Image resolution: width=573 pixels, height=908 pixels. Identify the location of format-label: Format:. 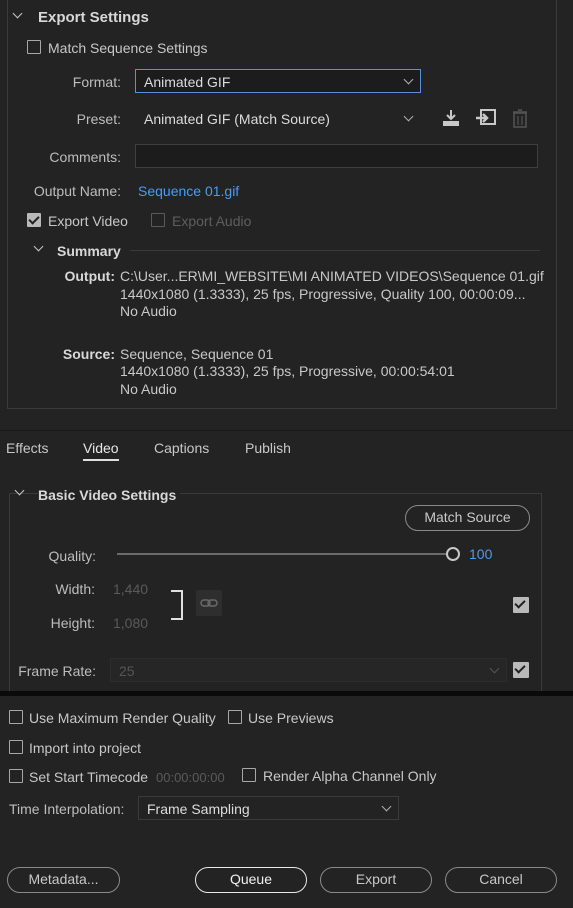
(96, 82).